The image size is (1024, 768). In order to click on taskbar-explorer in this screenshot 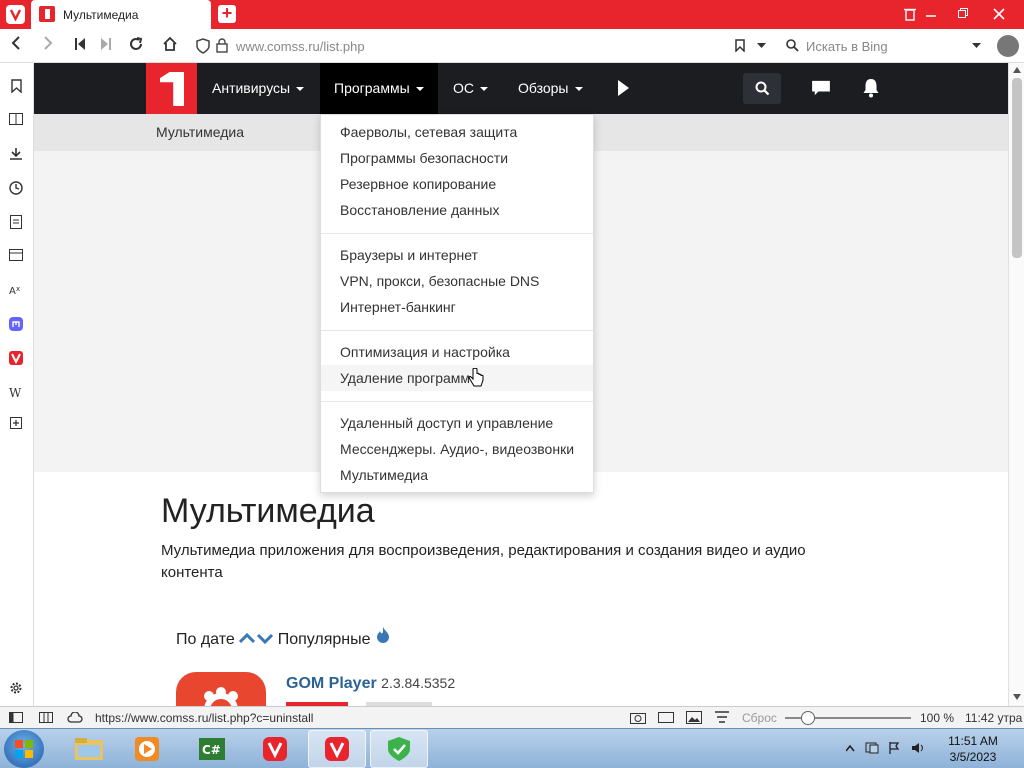, I will do `click(89, 749)`.